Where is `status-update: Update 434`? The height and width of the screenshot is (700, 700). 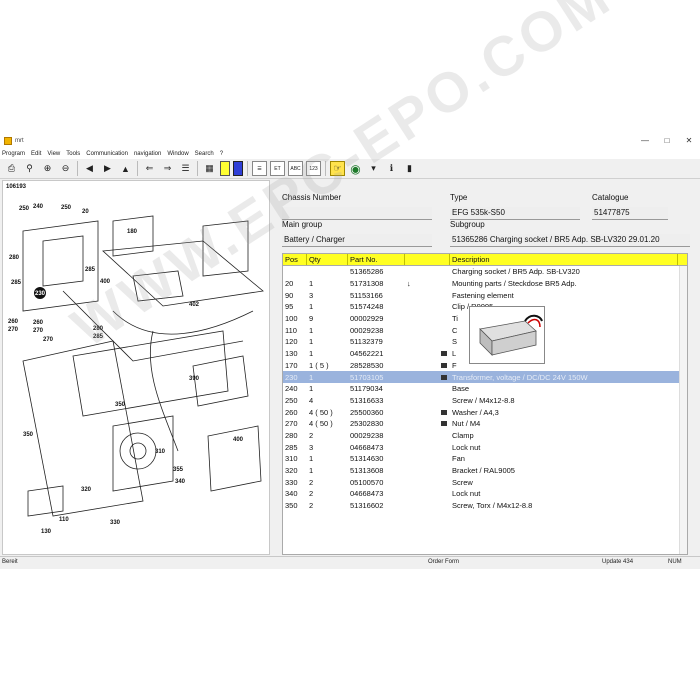 status-update: Update 434 is located at coordinates (618, 562).